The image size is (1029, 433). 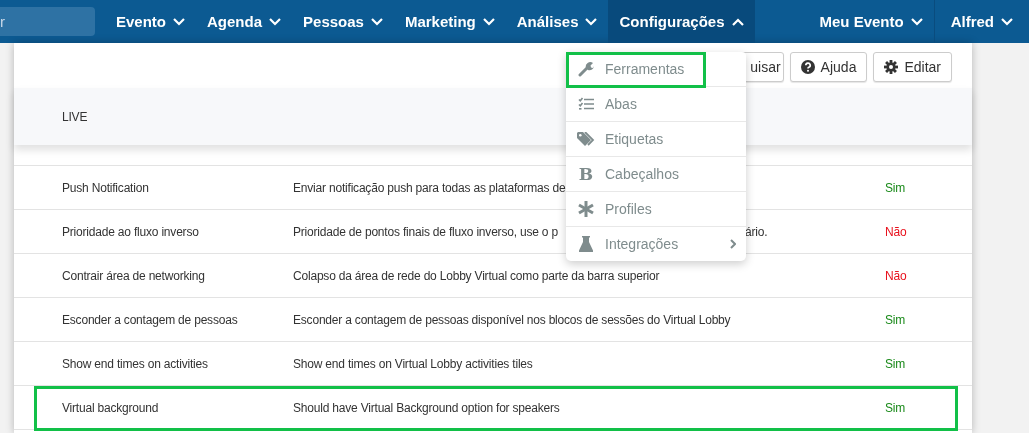 I want to click on dropdown-menu-item: Ferramentas, so click(x=656, y=69).